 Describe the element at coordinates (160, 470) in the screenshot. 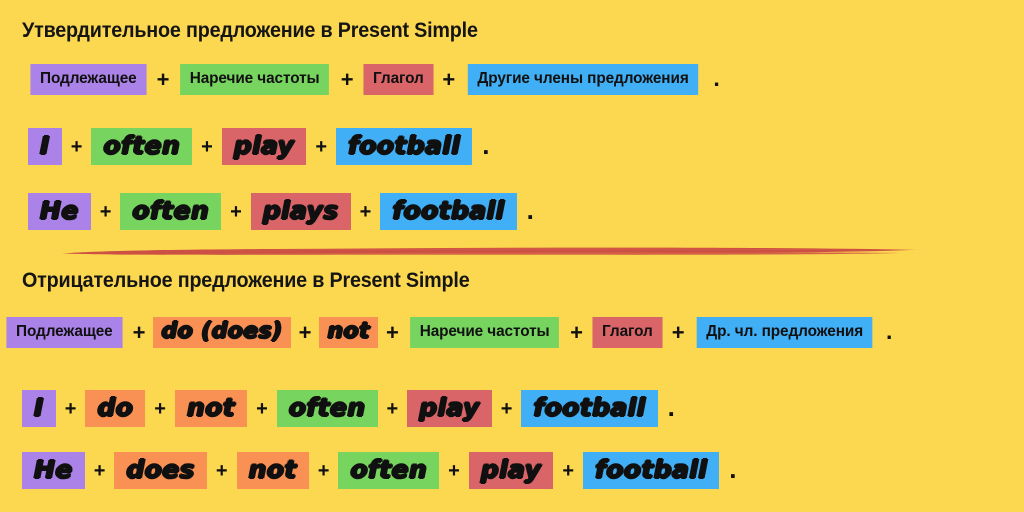

I see `tile-auxiliary-does: does` at that location.